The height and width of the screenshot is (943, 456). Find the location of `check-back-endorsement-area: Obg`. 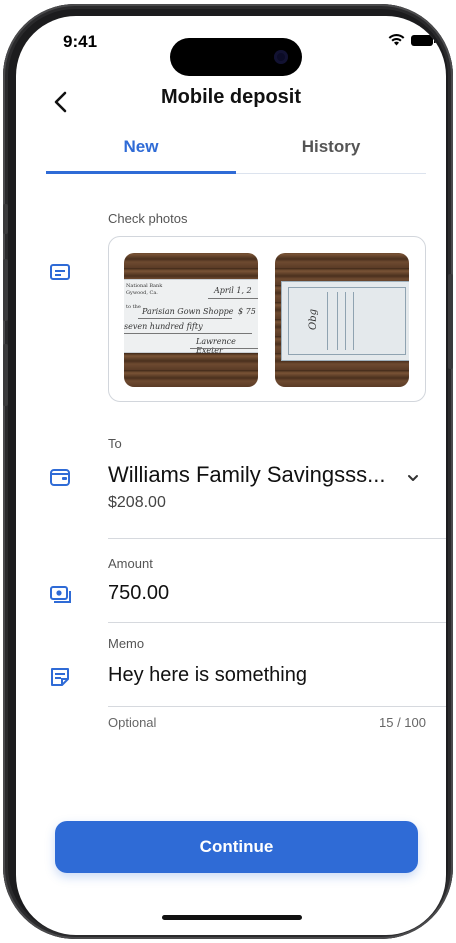

check-back-endorsement-area: Obg is located at coordinates (347, 321).